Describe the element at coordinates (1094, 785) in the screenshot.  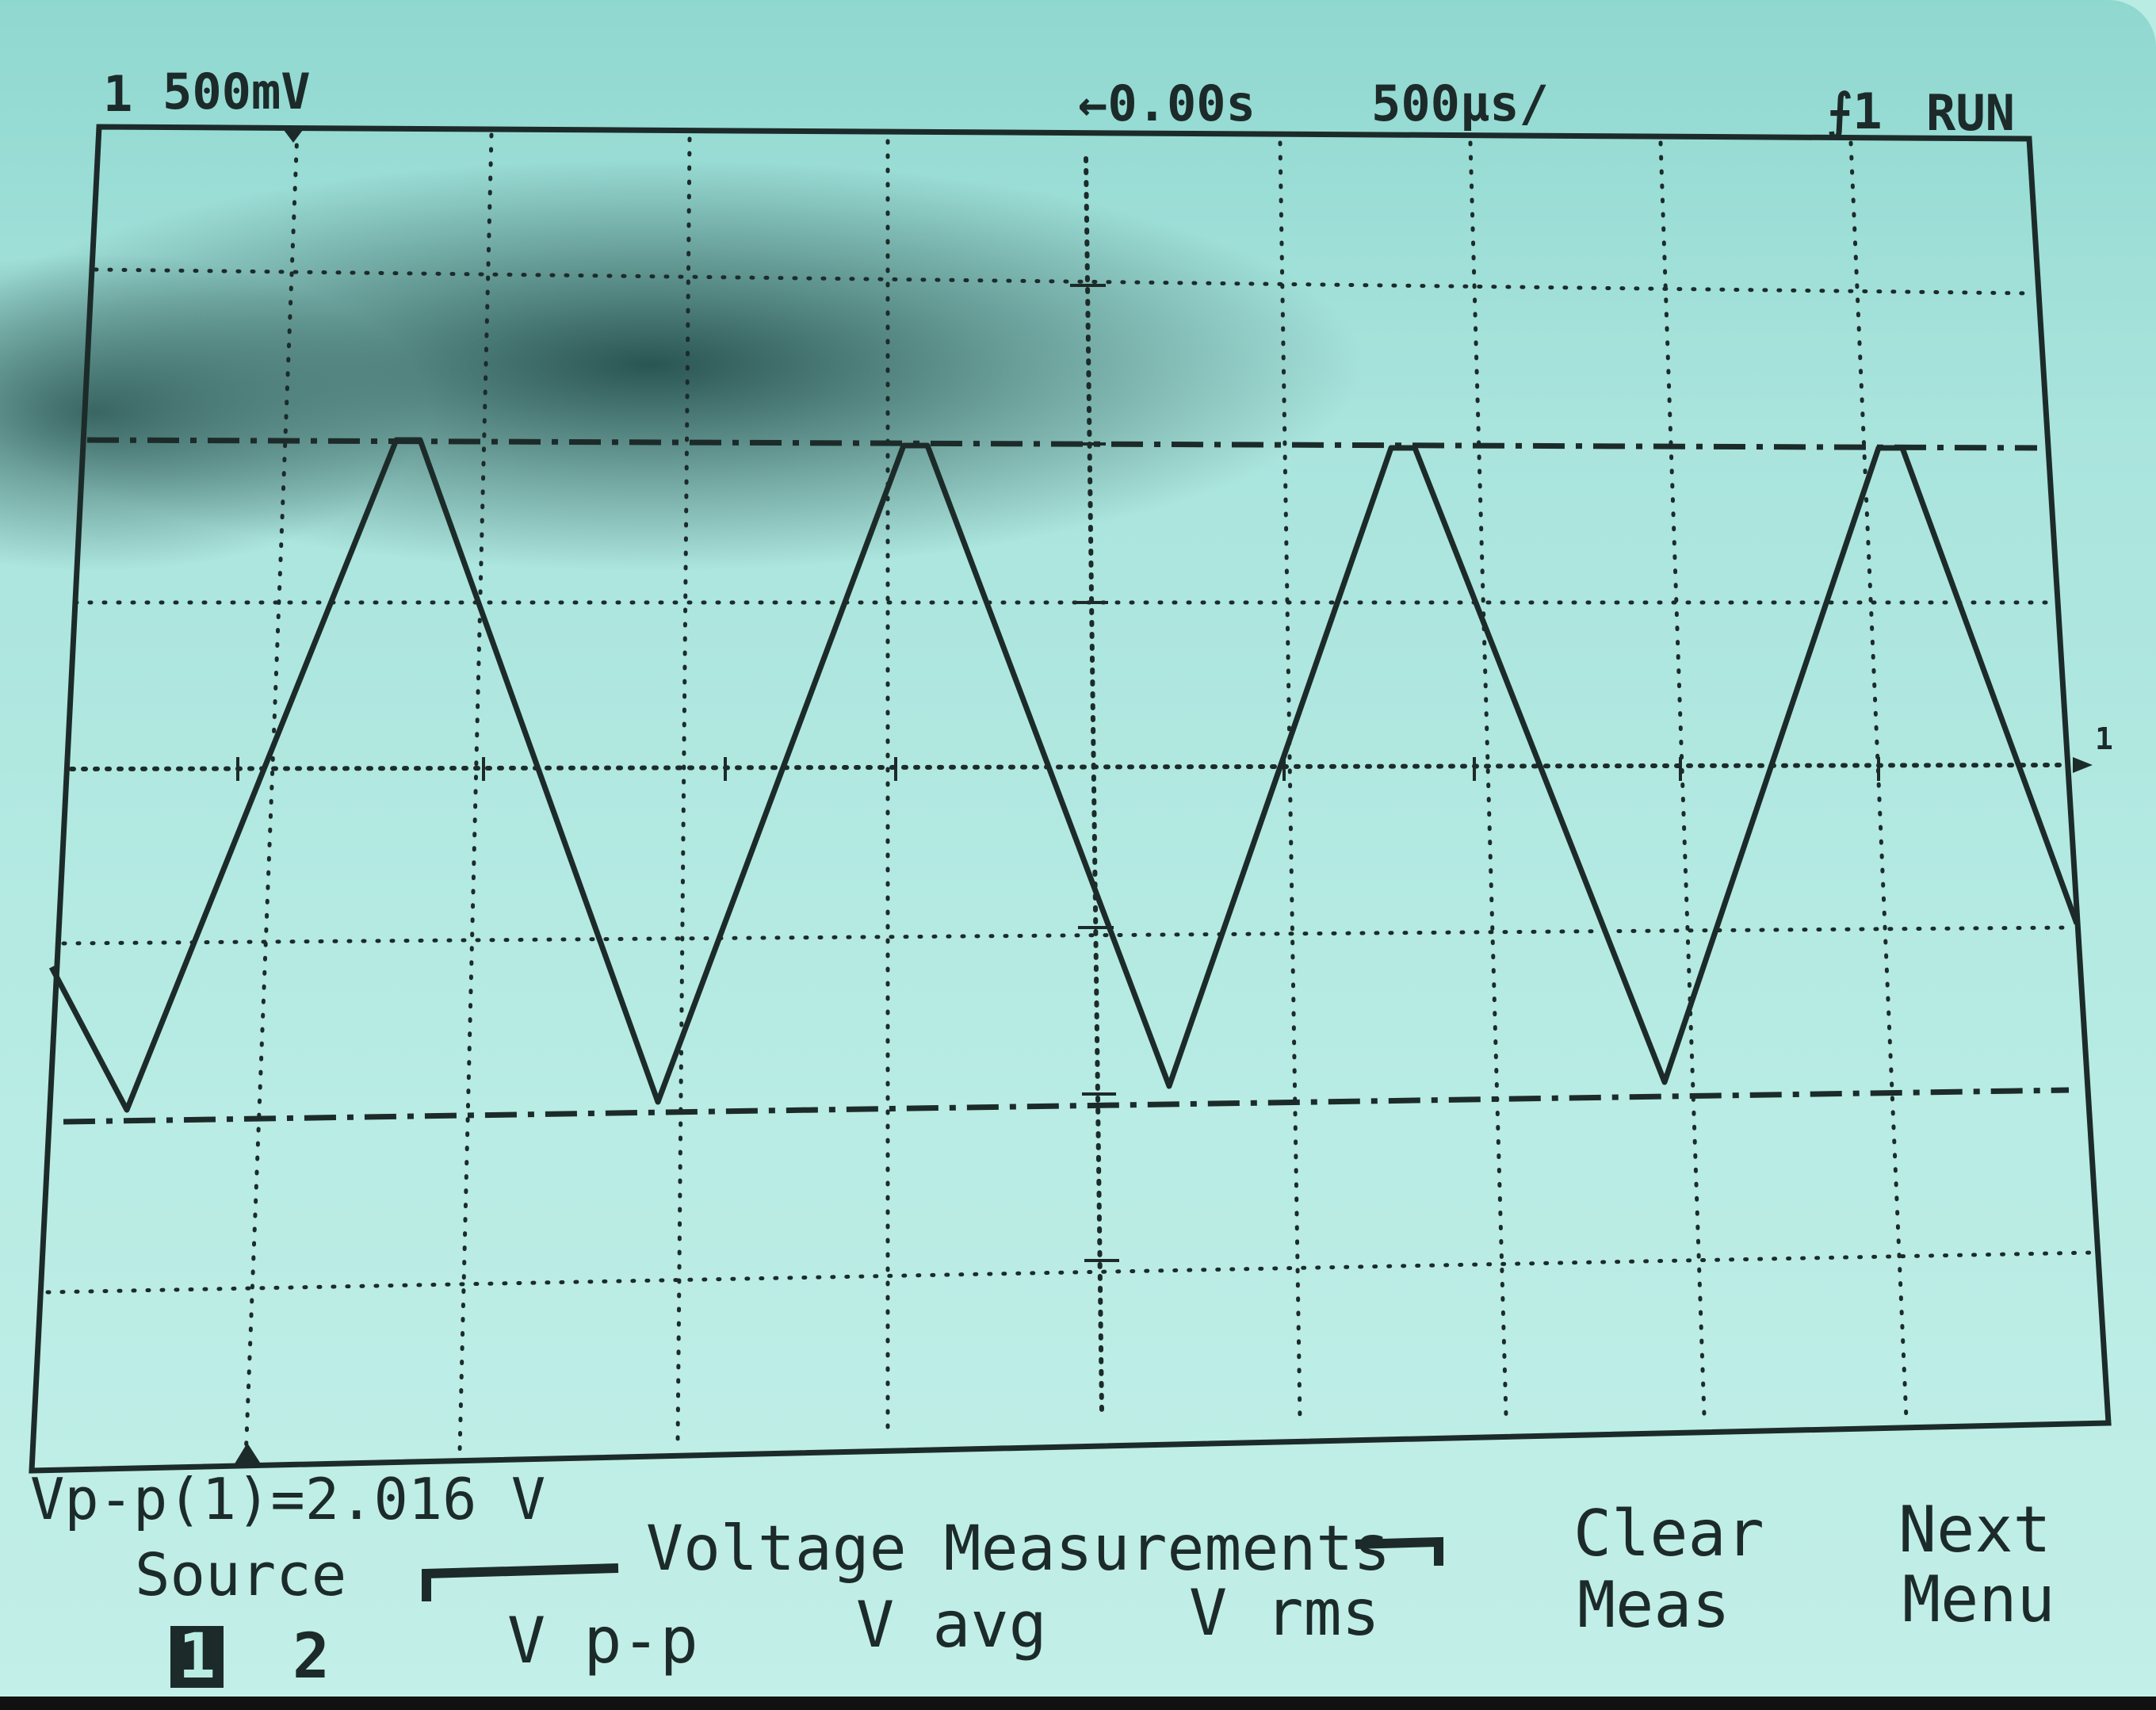
I see `center-vertical-axis` at that location.